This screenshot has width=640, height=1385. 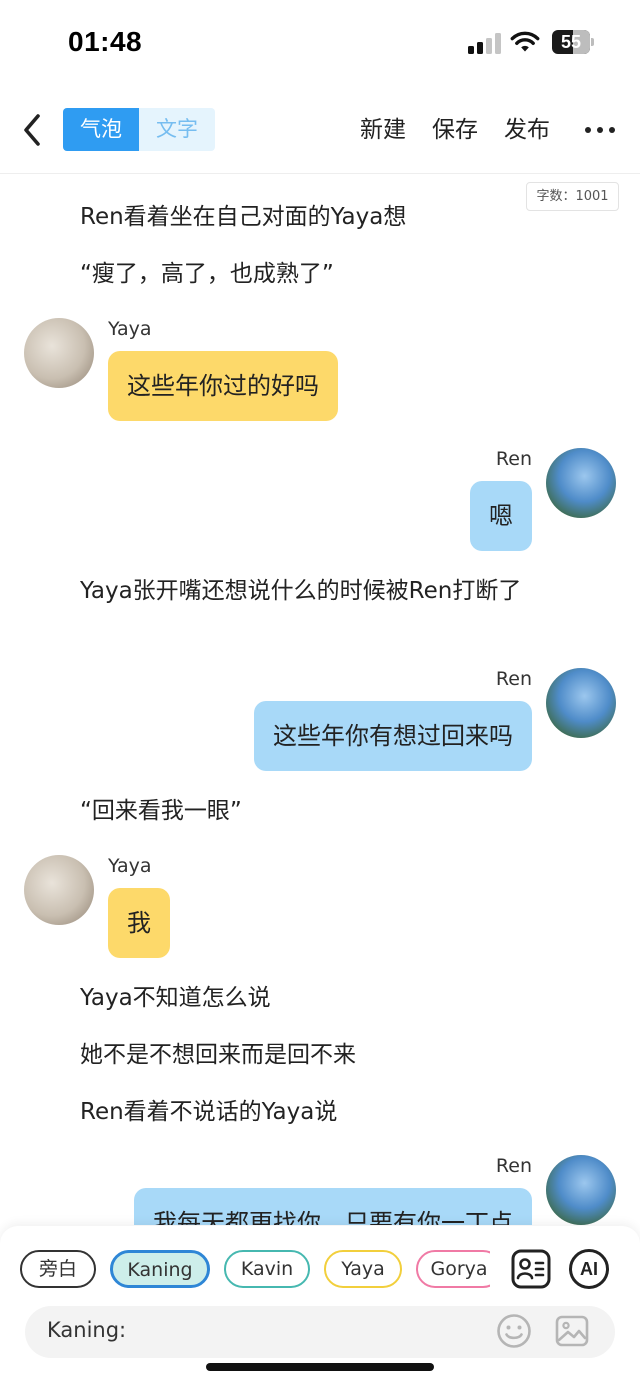 I want to click on ai-button: AI, so click(x=589, y=1269).